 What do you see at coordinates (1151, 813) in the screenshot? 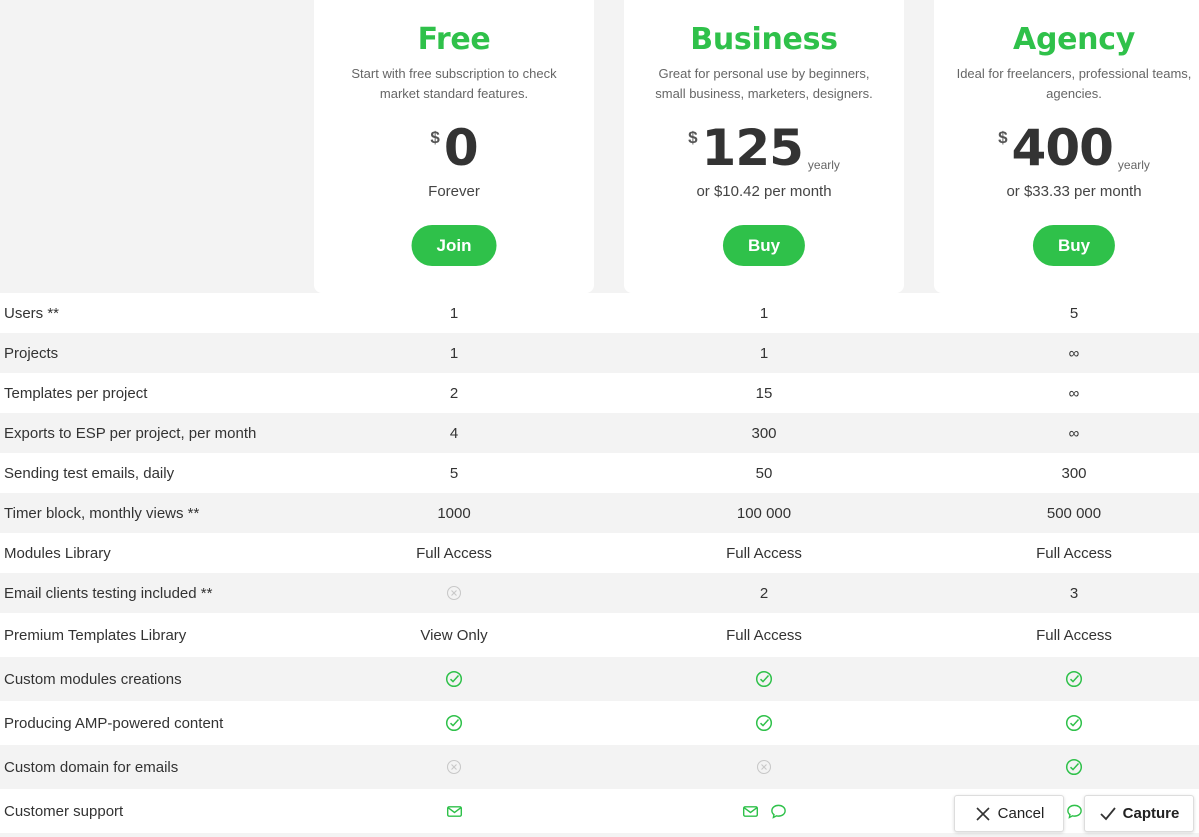
I see `capture-label: Capture` at bounding box center [1151, 813].